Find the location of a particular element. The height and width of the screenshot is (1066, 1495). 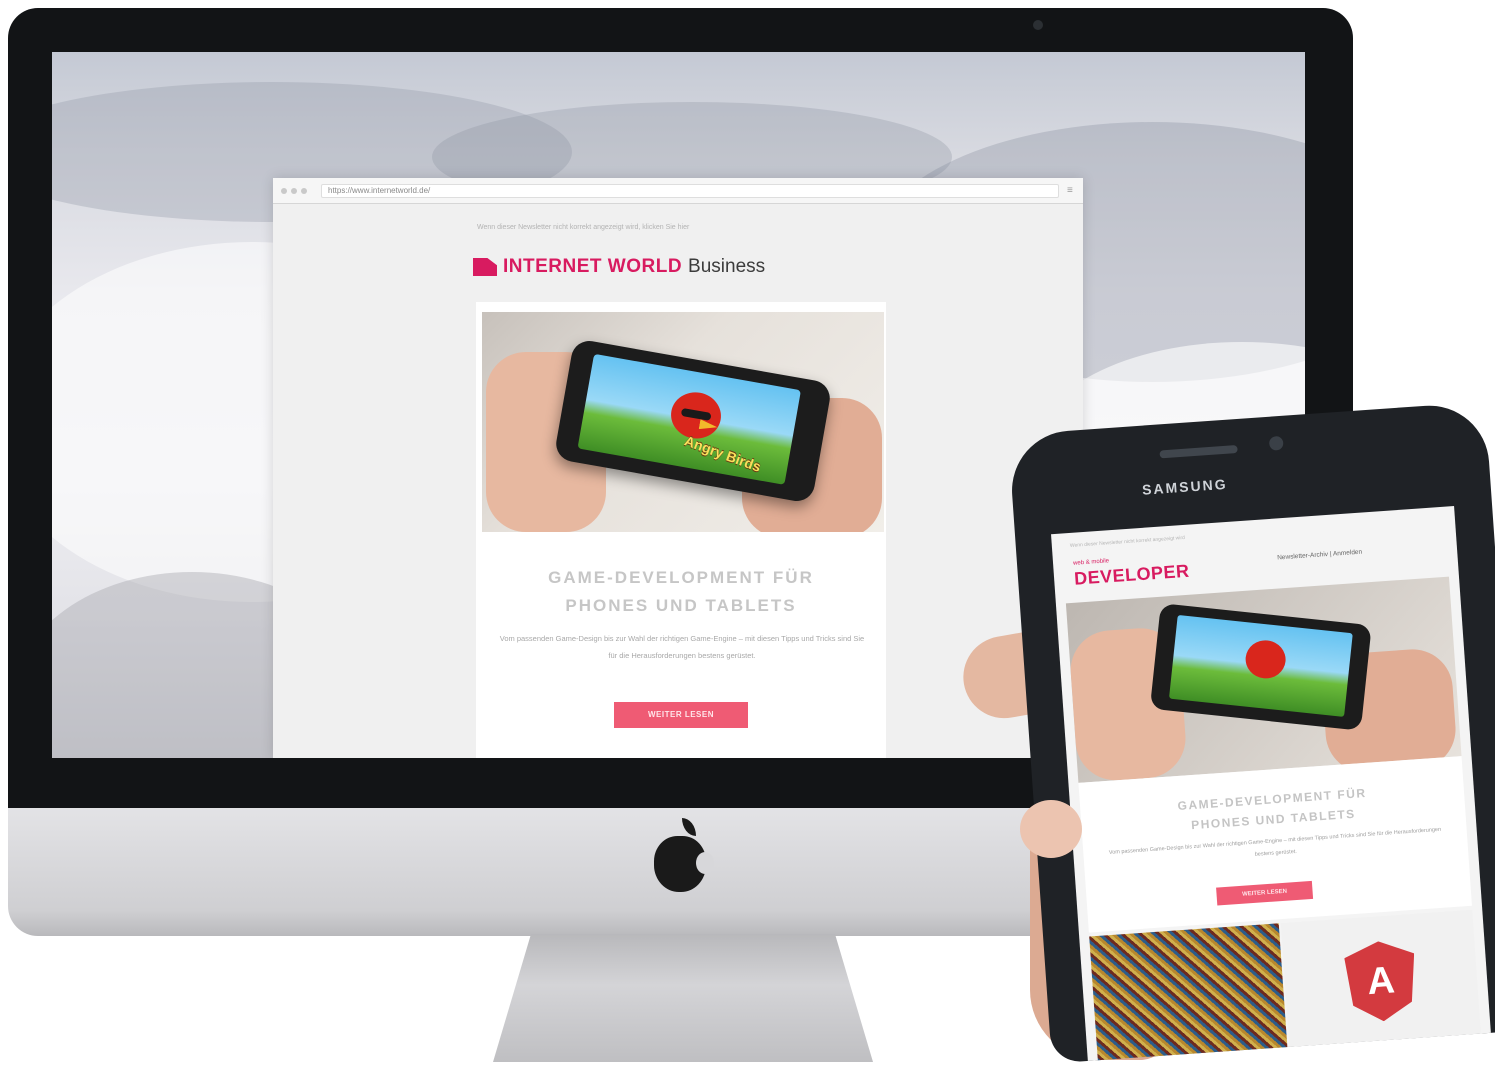

article-hero-image: Angry Birds is located at coordinates (683, 422).